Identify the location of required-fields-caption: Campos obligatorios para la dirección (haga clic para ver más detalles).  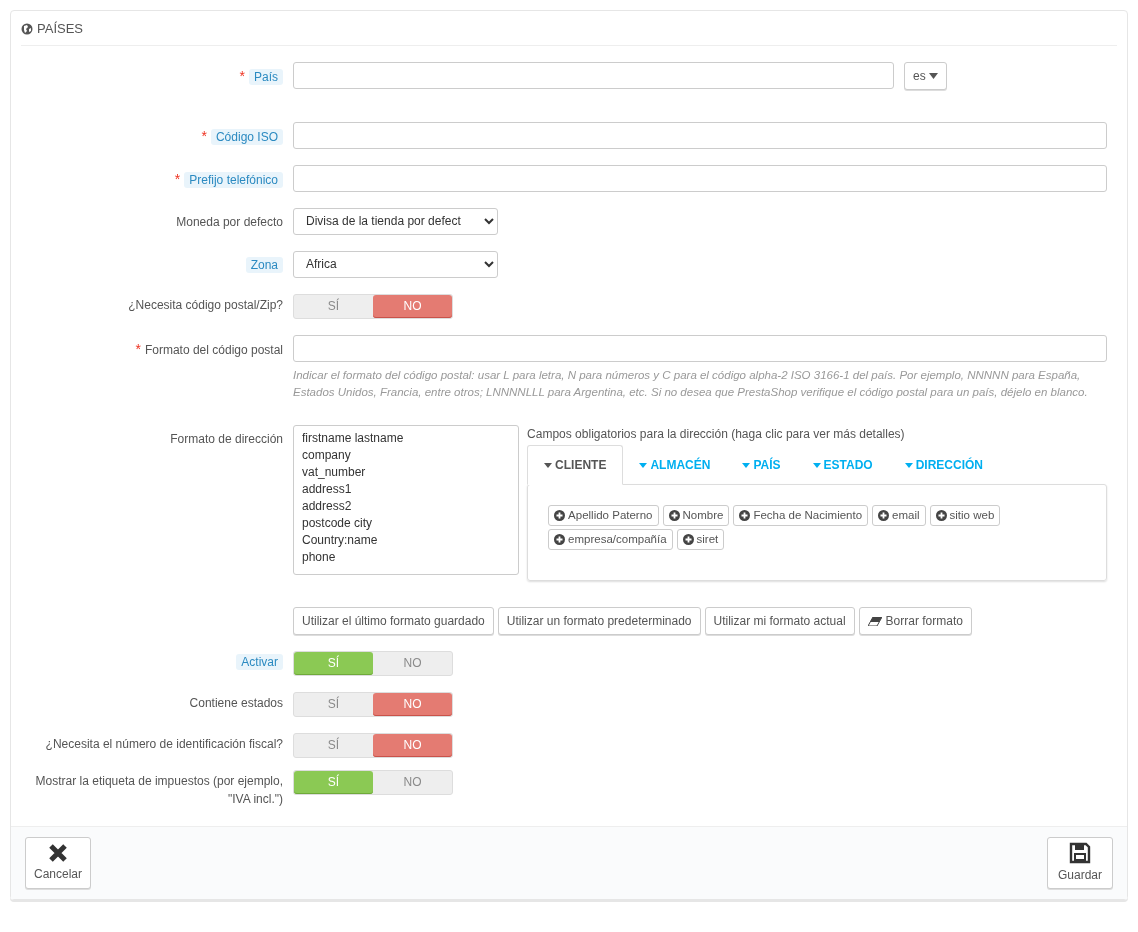
(716, 434).